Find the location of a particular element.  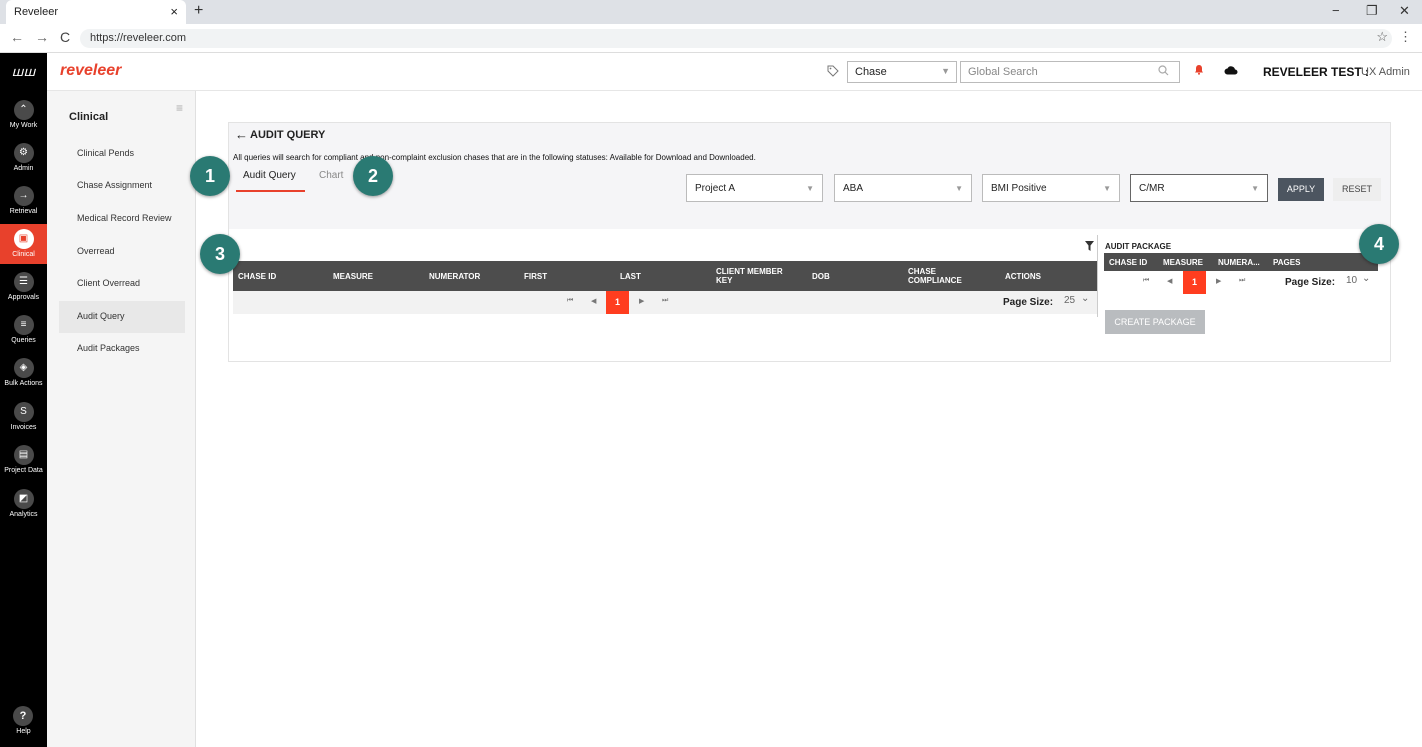

cloud-icon is located at coordinates (1231, 70).